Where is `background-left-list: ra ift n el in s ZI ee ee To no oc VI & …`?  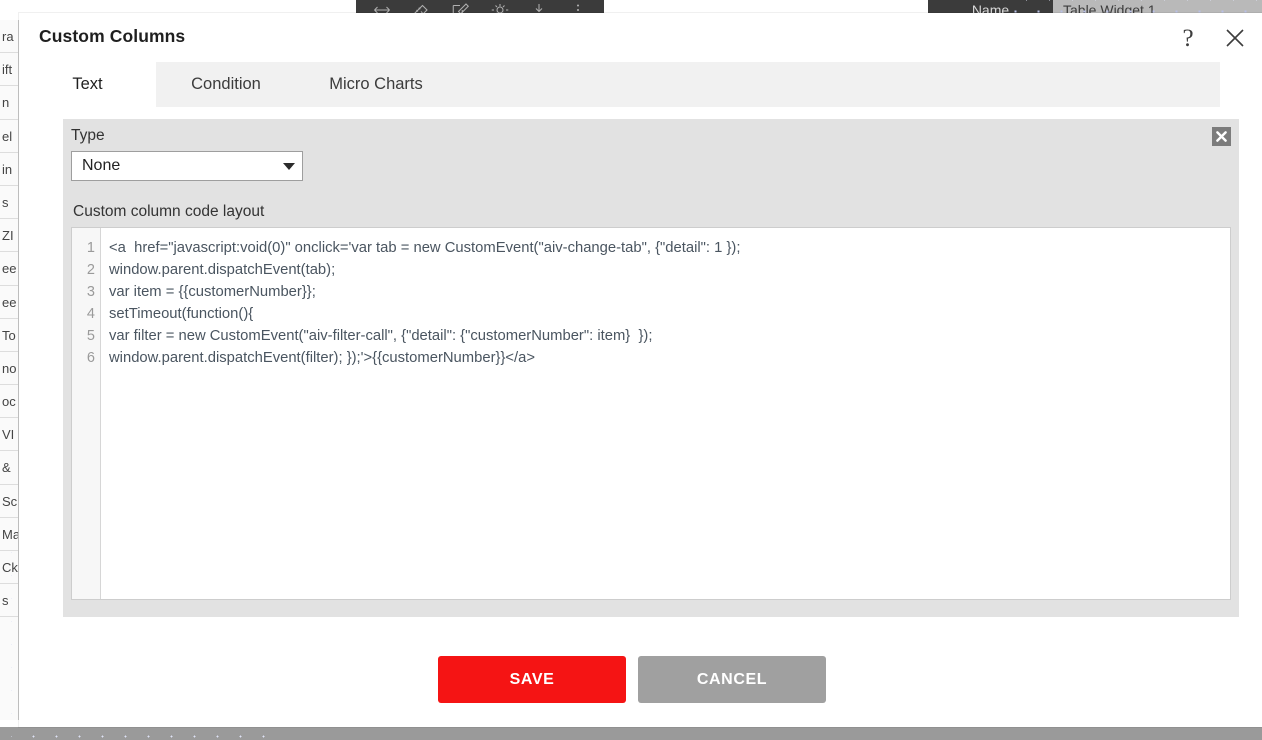
background-left-list: ra ift n el in s ZI ee ee To no oc VI & … is located at coordinates (9, 370).